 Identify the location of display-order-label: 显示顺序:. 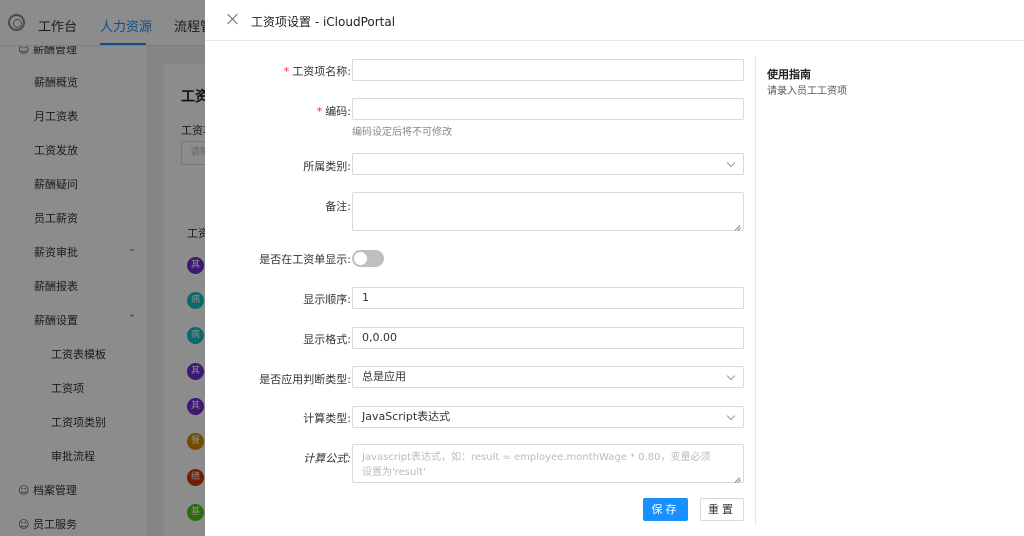
(327, 299).